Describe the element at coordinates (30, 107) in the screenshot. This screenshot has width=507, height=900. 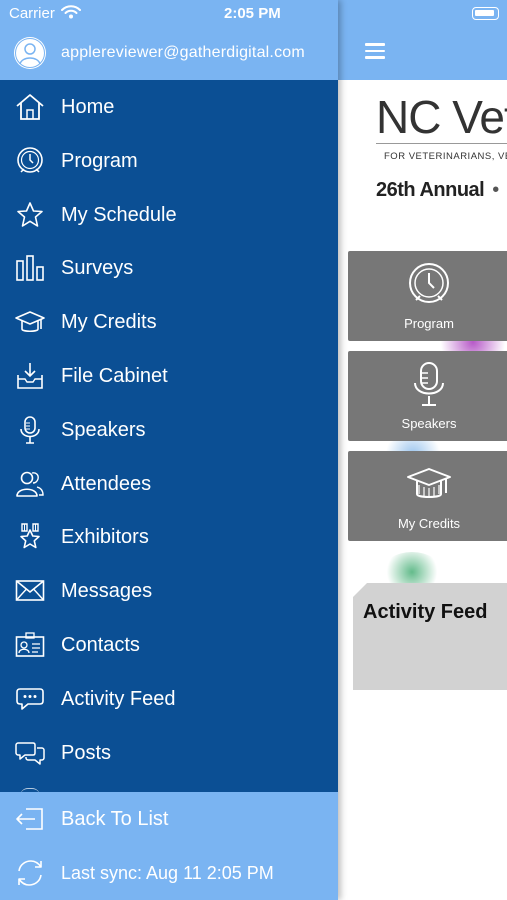
I see `home-icon` at that location.